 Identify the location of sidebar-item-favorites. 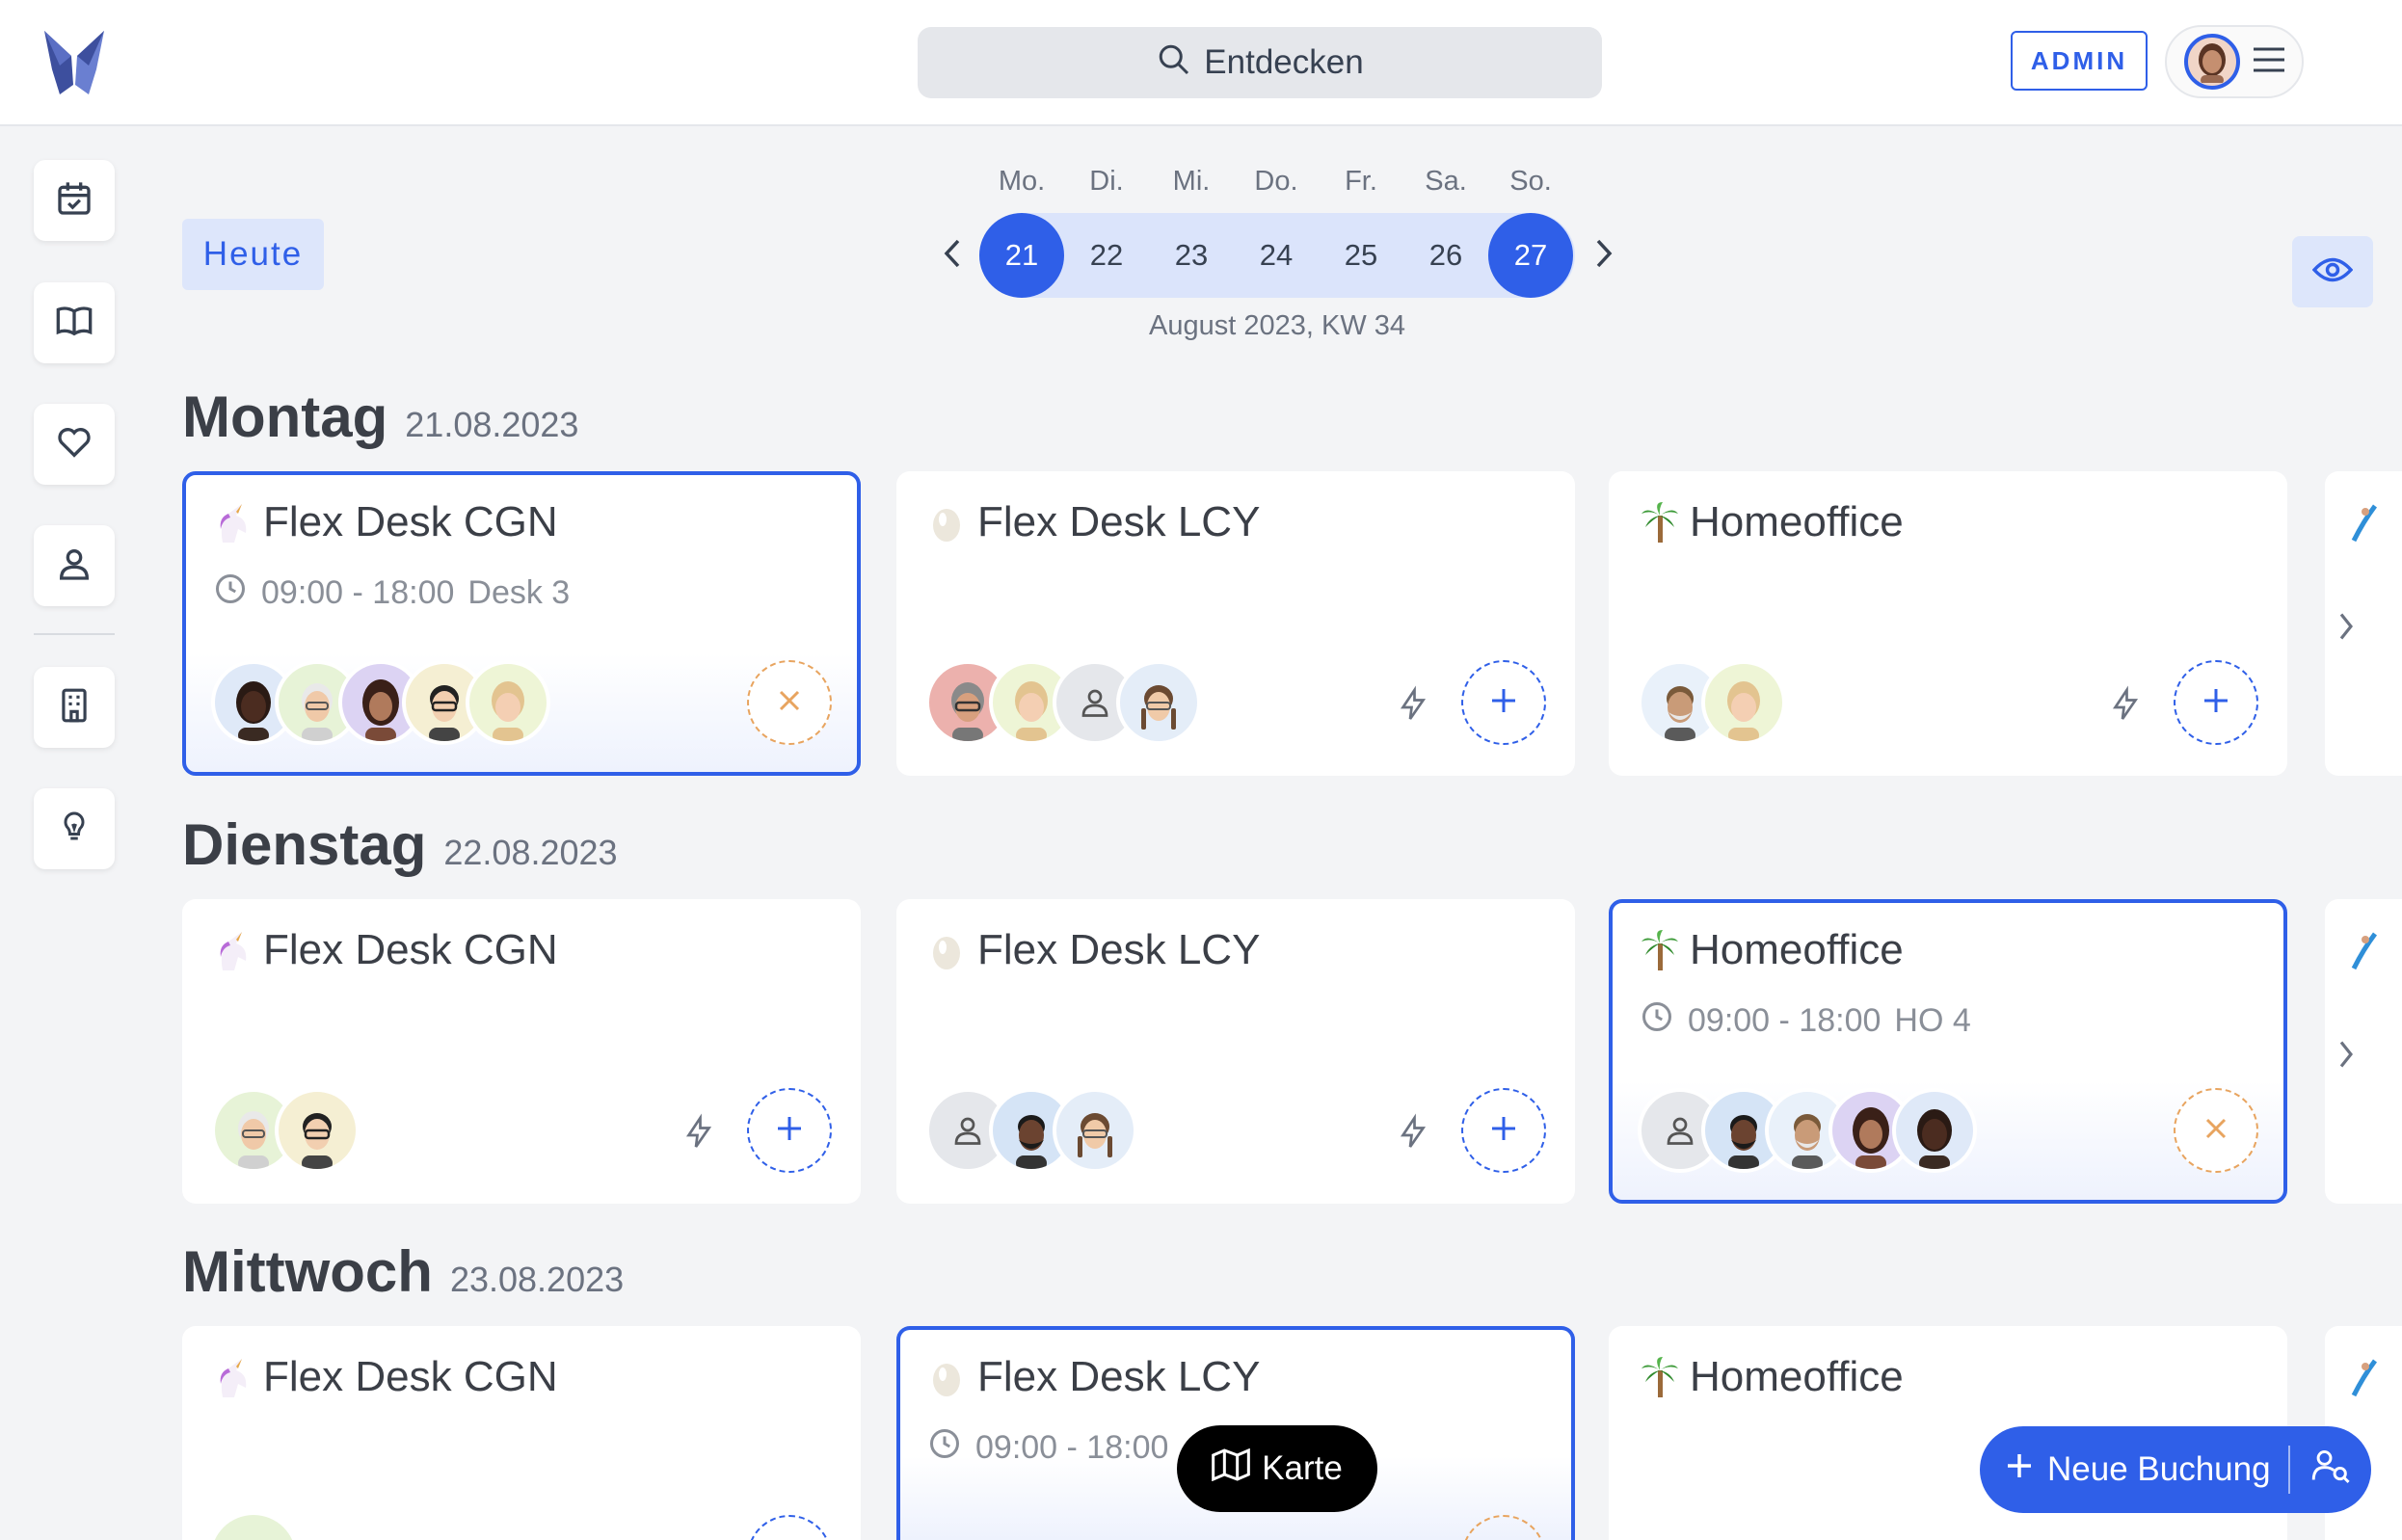
(74, 444).